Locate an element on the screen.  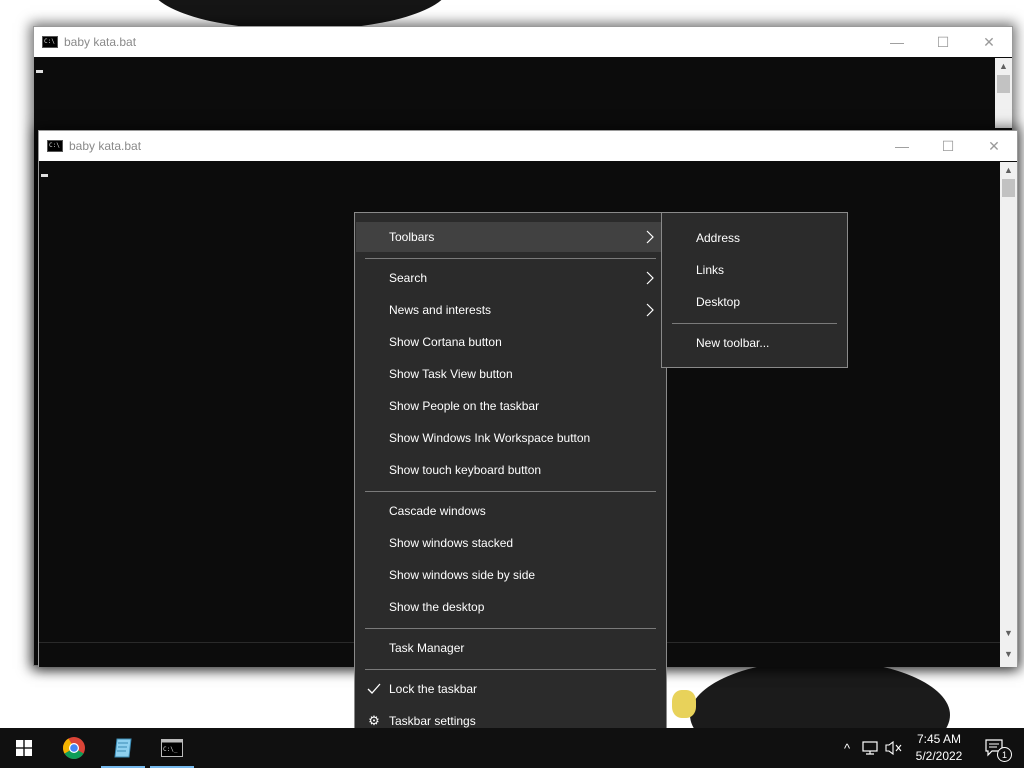
chrome-icon is located at coordinates (74, 748).